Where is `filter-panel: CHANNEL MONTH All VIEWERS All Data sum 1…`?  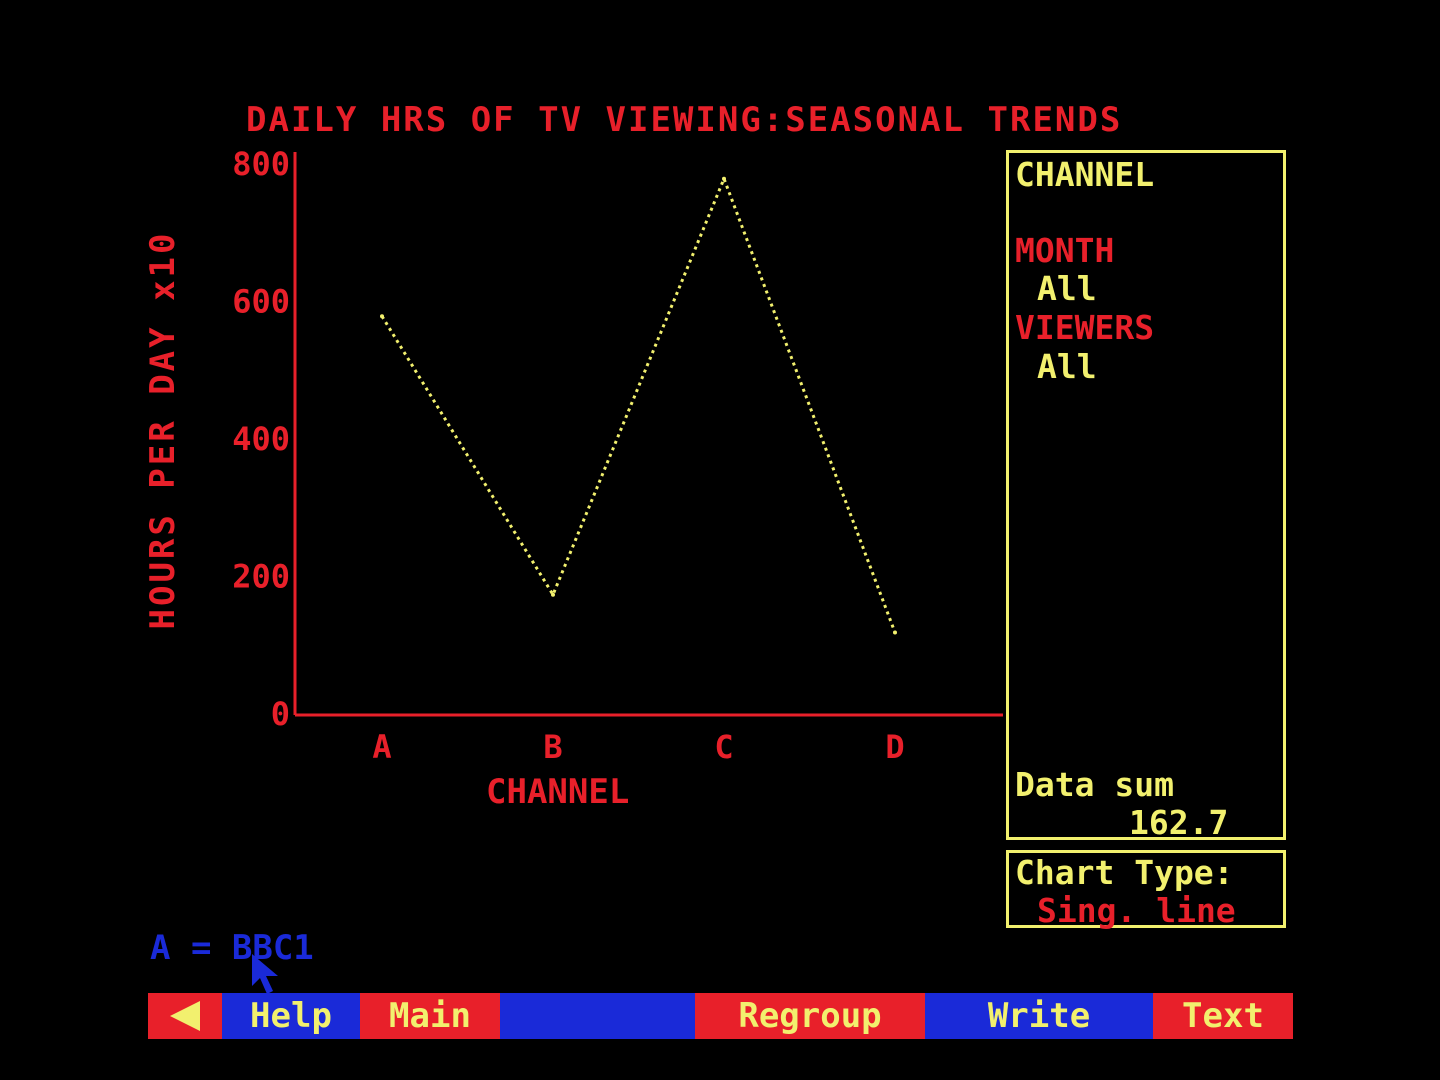 filter-panel: CHANNEL MONTH All VIEWERS All Data sum 1… is located at coordinates (1146, 496).